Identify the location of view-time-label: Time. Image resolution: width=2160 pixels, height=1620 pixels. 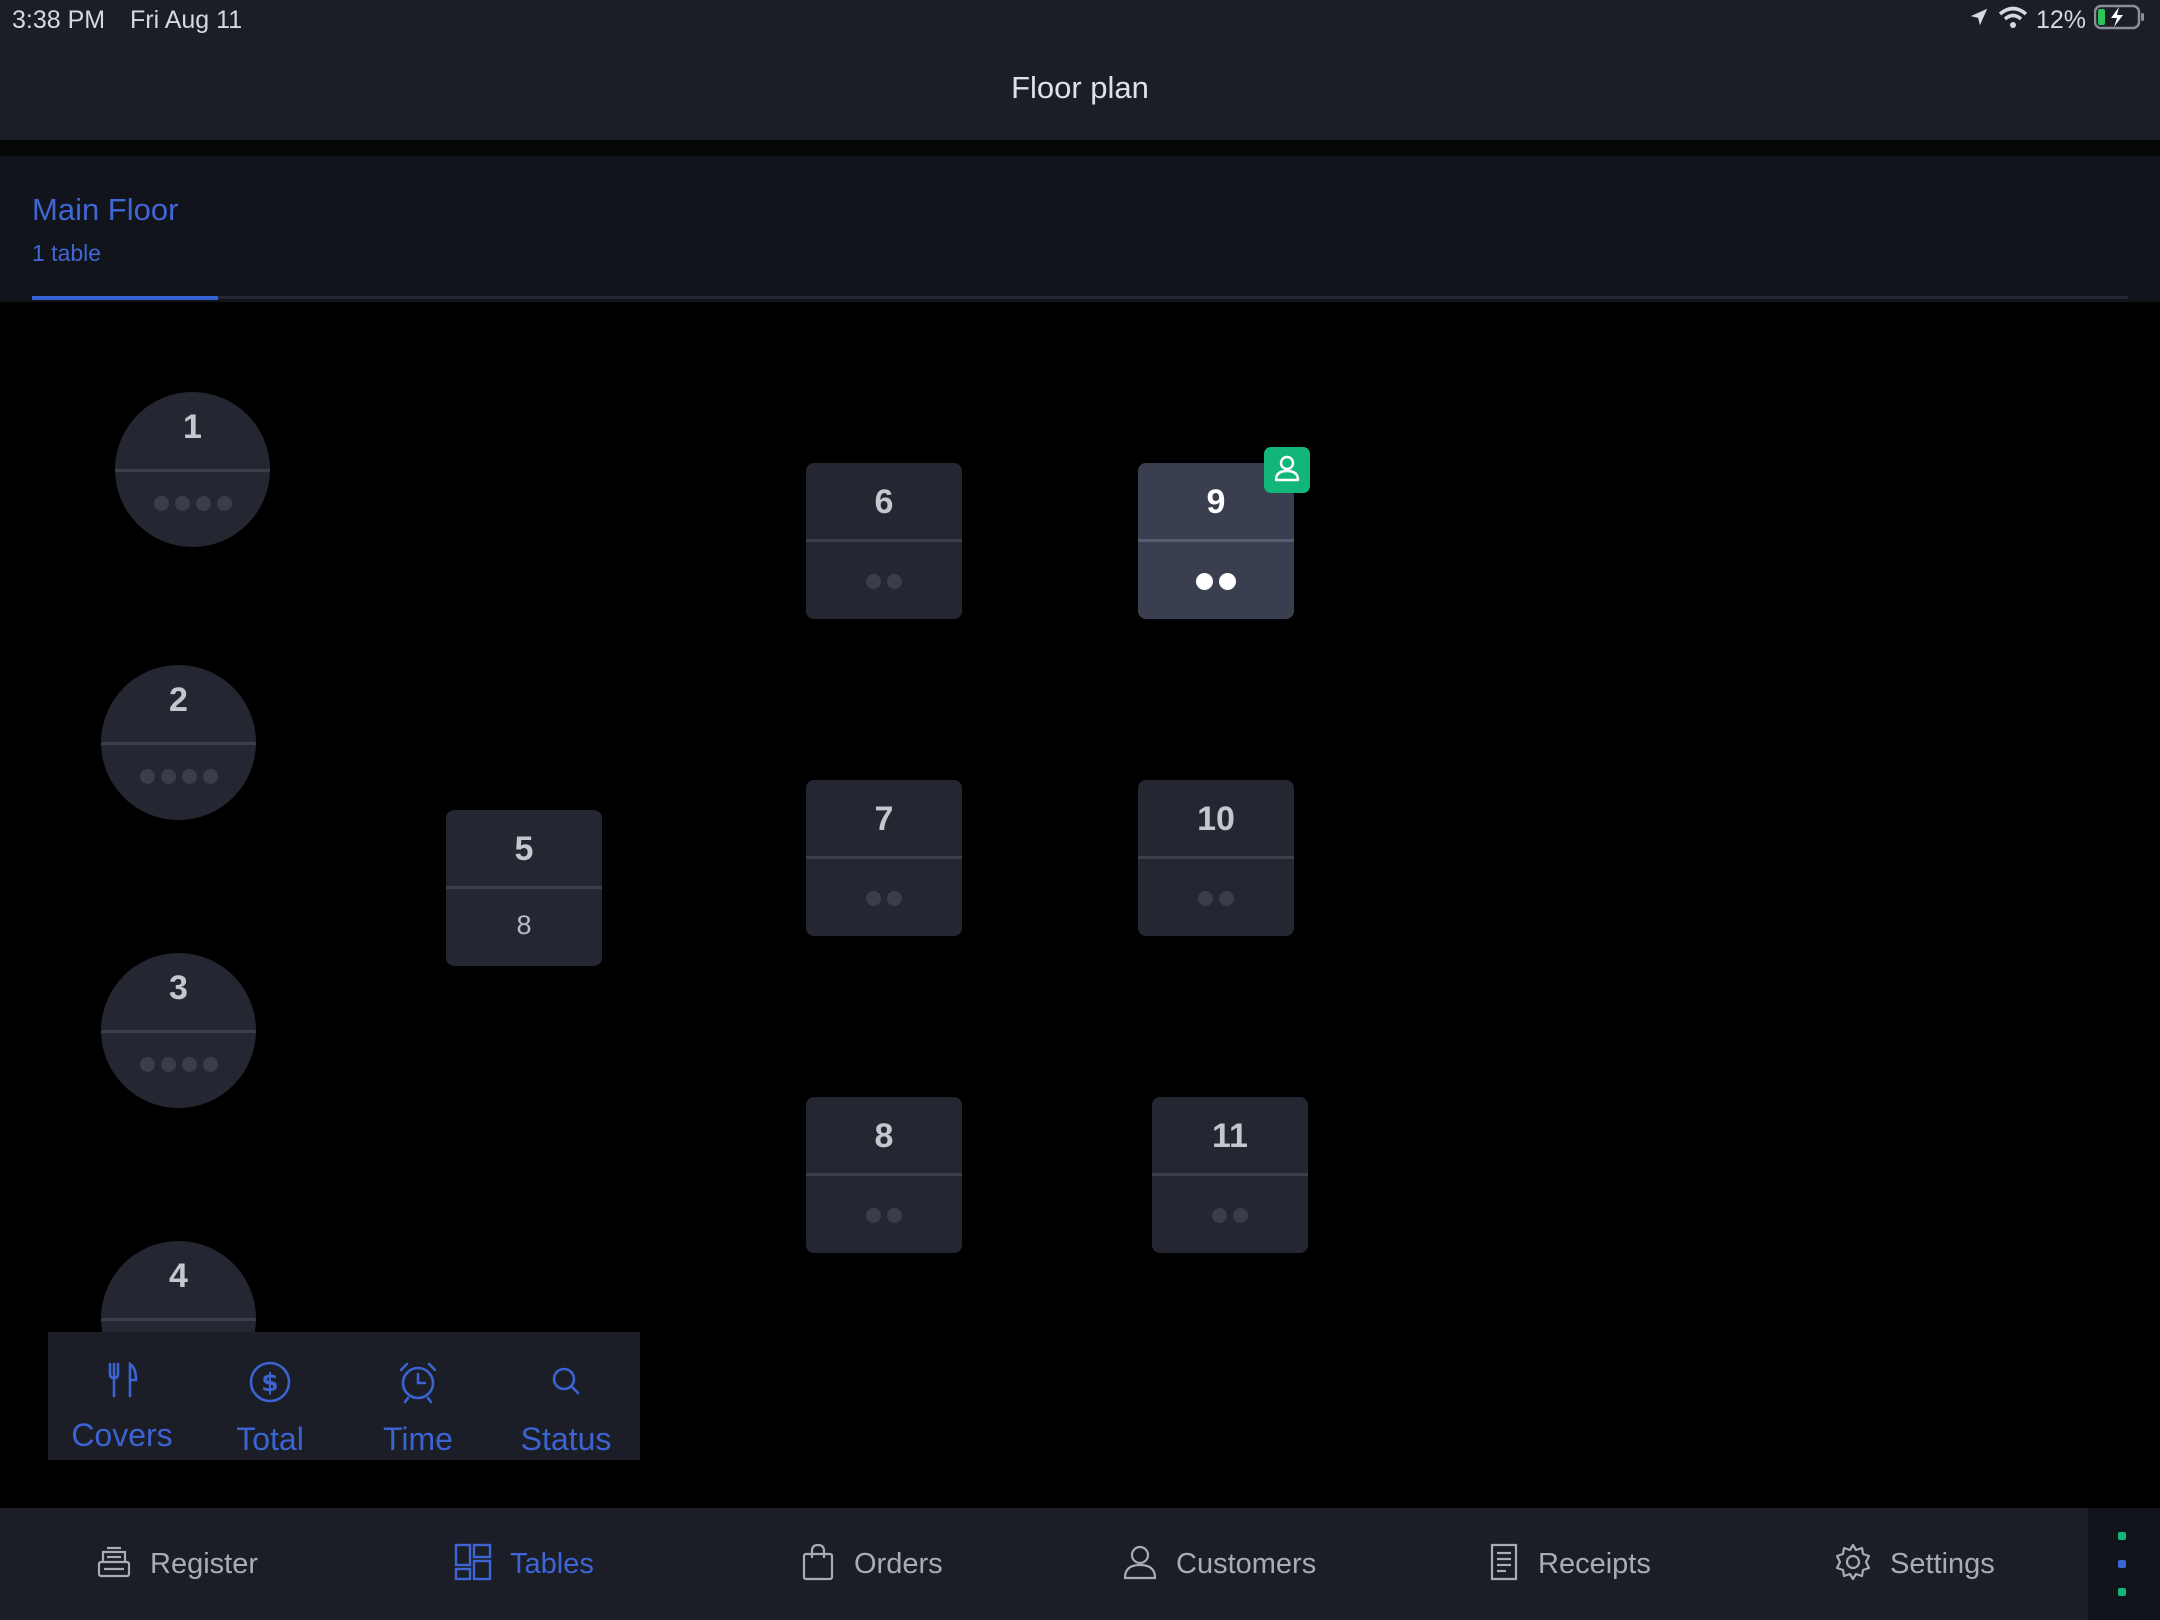
(418, 1439).